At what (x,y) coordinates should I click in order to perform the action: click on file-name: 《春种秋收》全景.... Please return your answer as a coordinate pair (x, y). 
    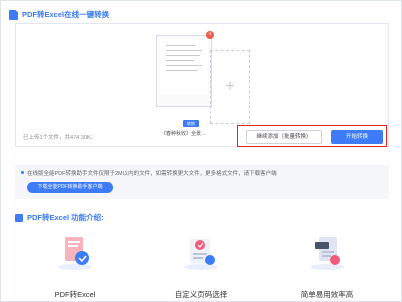
    Looking at the image, I should click on (183, 134).